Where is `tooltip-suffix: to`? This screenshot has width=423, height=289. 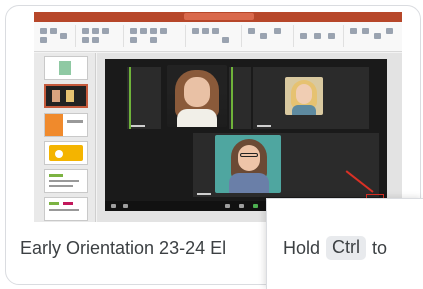
tooltip-suffix: to is located at coordinates (380, 247).